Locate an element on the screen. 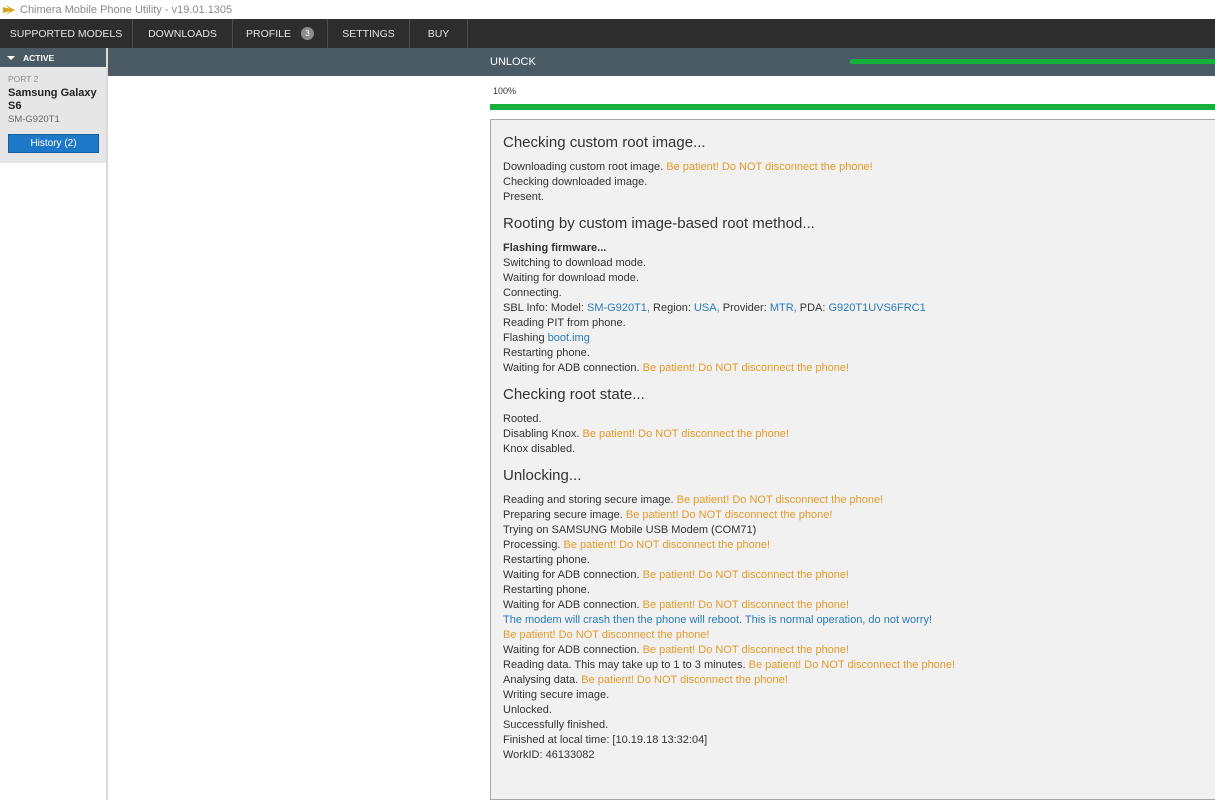  log-text: Reading and storing secure image. is located at coordinates (590, 500).